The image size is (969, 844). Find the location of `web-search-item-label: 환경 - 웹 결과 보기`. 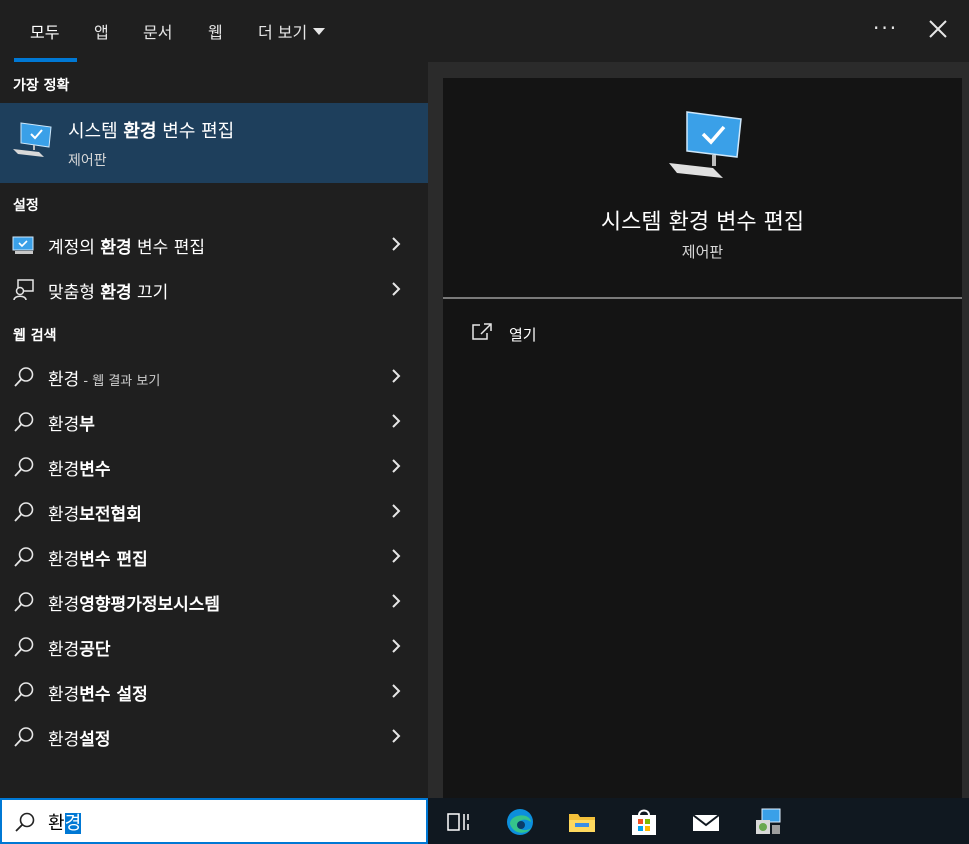

web-search-item-label: 환경 - 웹 결과 보기 is located at coordinates (104, 377).